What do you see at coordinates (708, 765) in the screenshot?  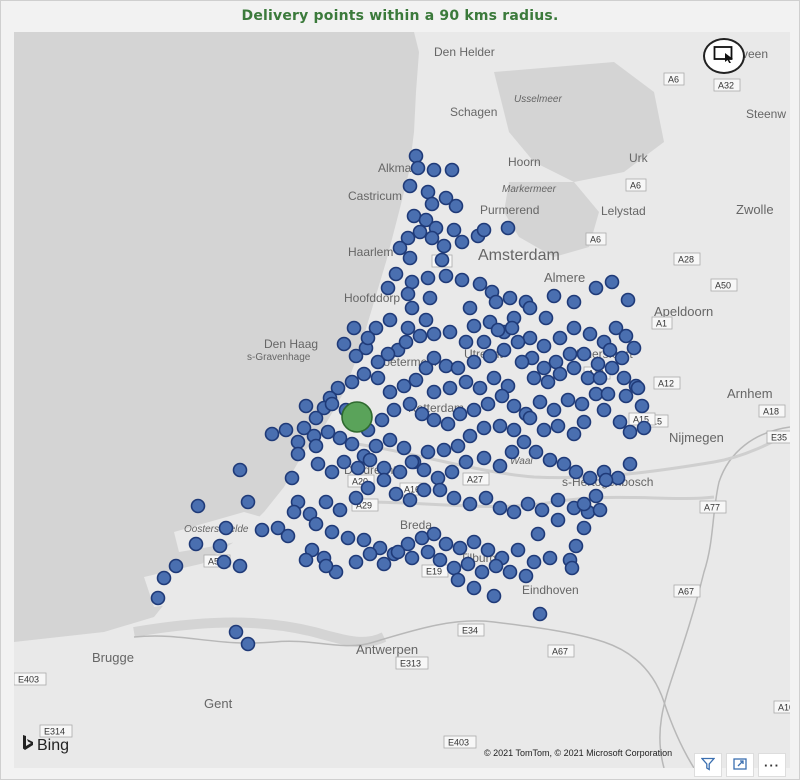 I see `filter-button` at bounding box center [708, 765].